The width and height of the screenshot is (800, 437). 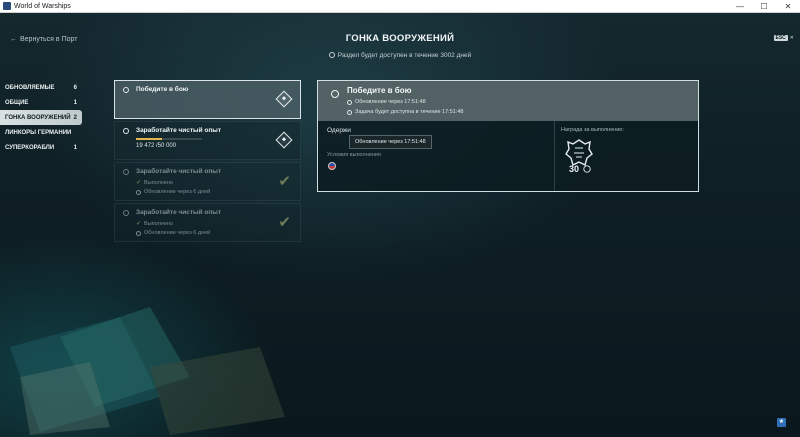 I want to click on quest-detail-title: Победите в бою, so click(x=379, y=90).